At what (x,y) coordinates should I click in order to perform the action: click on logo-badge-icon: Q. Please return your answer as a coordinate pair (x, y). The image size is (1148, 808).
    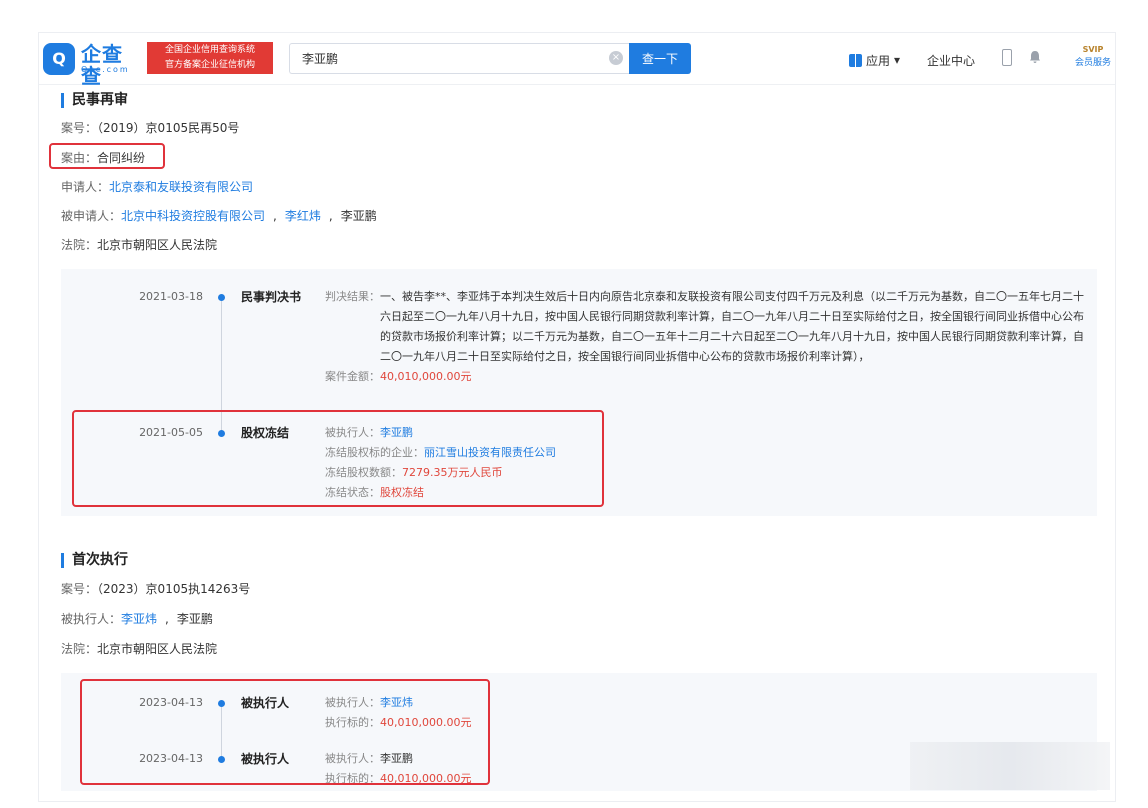
    Looking at the image, I should click on (59, 59).